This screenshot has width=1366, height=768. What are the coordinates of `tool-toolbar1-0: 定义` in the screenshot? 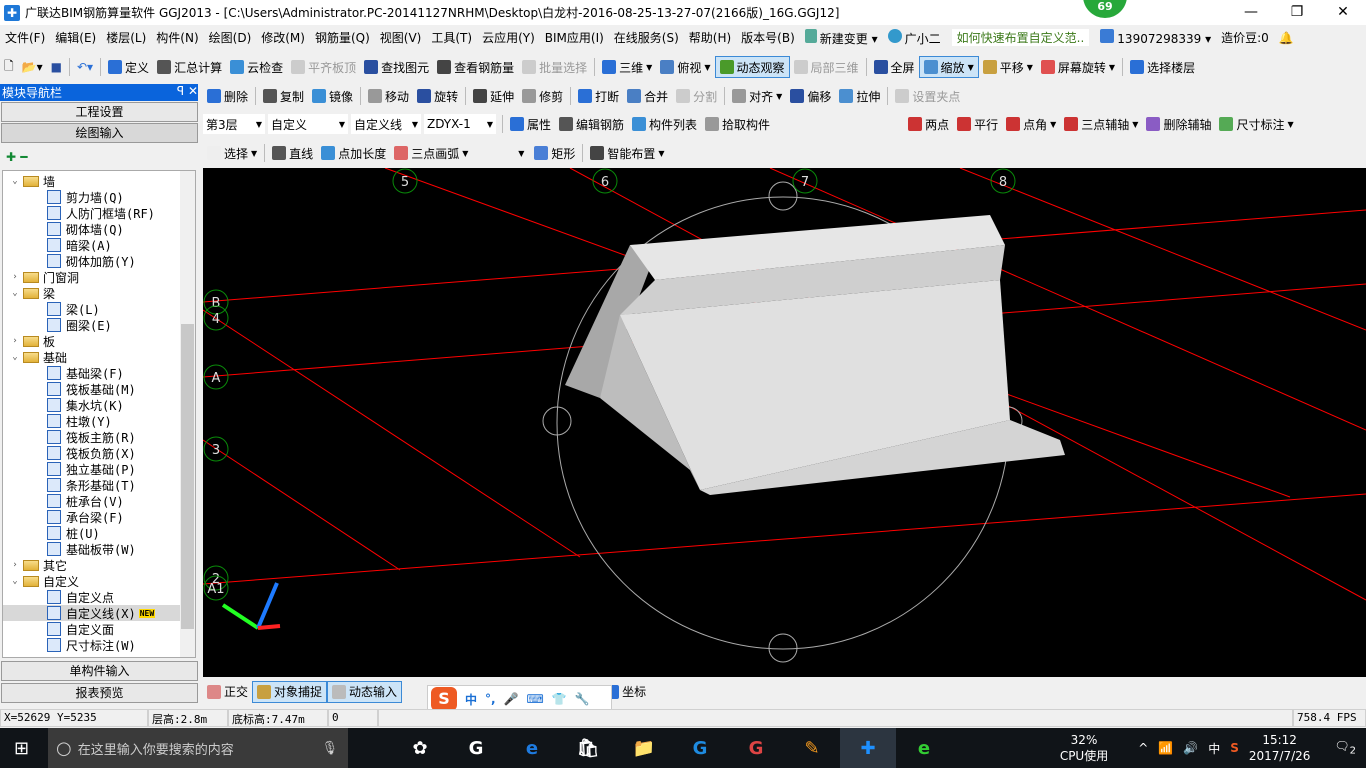 It's located at (128, 67).